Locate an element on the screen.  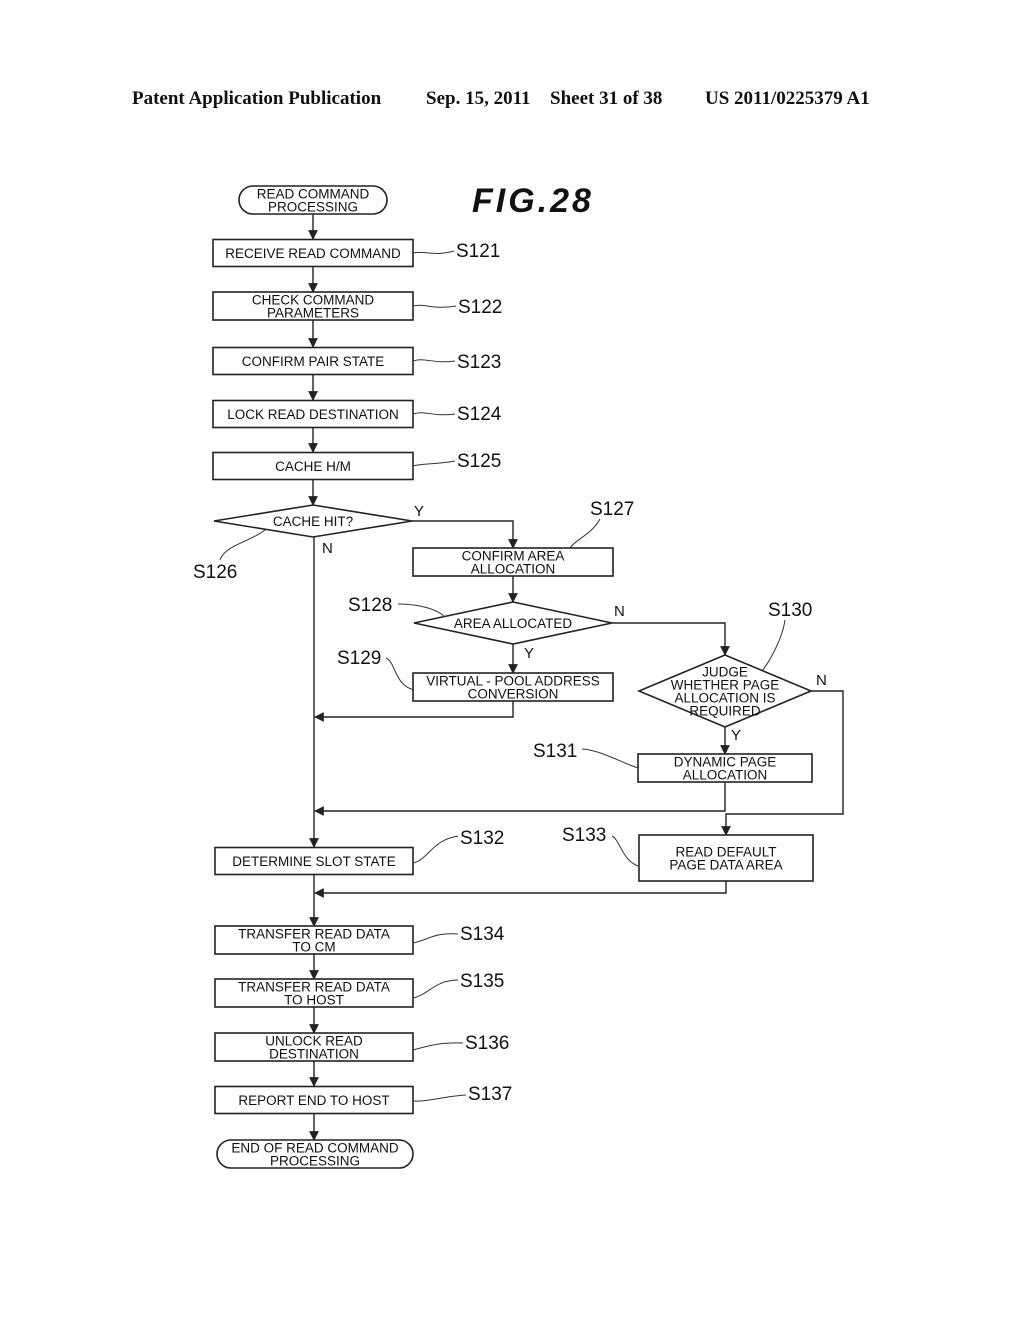
node-text: TO CM is located at coordinates (313, 947).